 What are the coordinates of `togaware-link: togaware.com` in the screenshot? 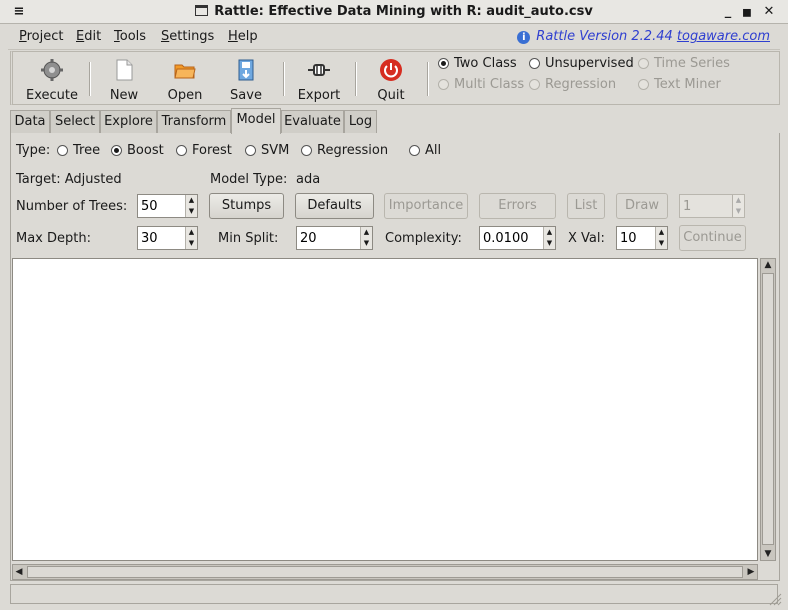 It's located at (723, 36).